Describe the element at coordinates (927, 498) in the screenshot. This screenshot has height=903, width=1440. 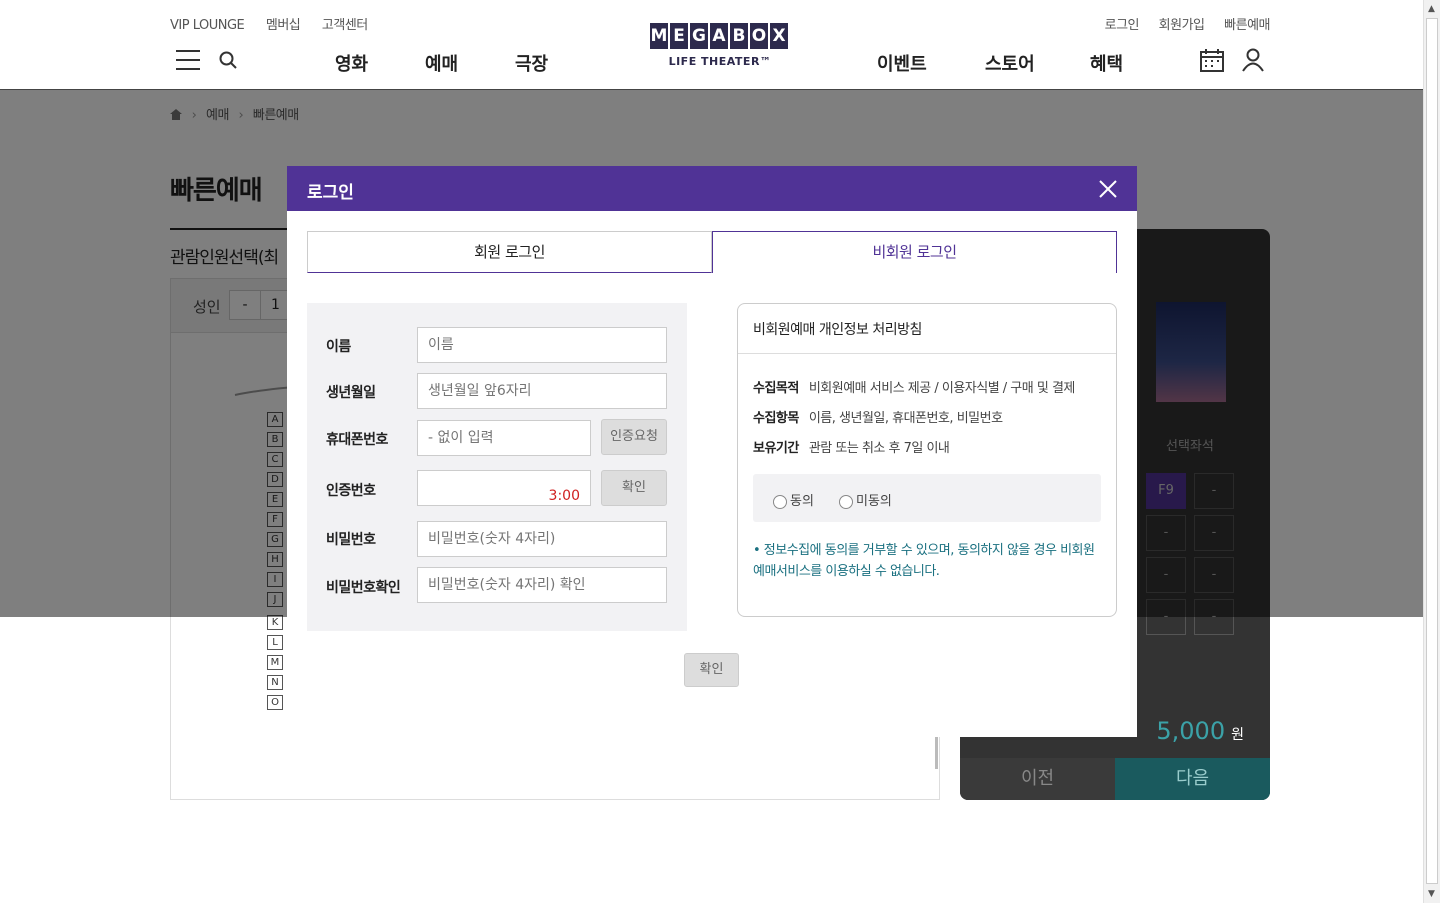
I see `agreement-box: 동의 미동의` at that location.